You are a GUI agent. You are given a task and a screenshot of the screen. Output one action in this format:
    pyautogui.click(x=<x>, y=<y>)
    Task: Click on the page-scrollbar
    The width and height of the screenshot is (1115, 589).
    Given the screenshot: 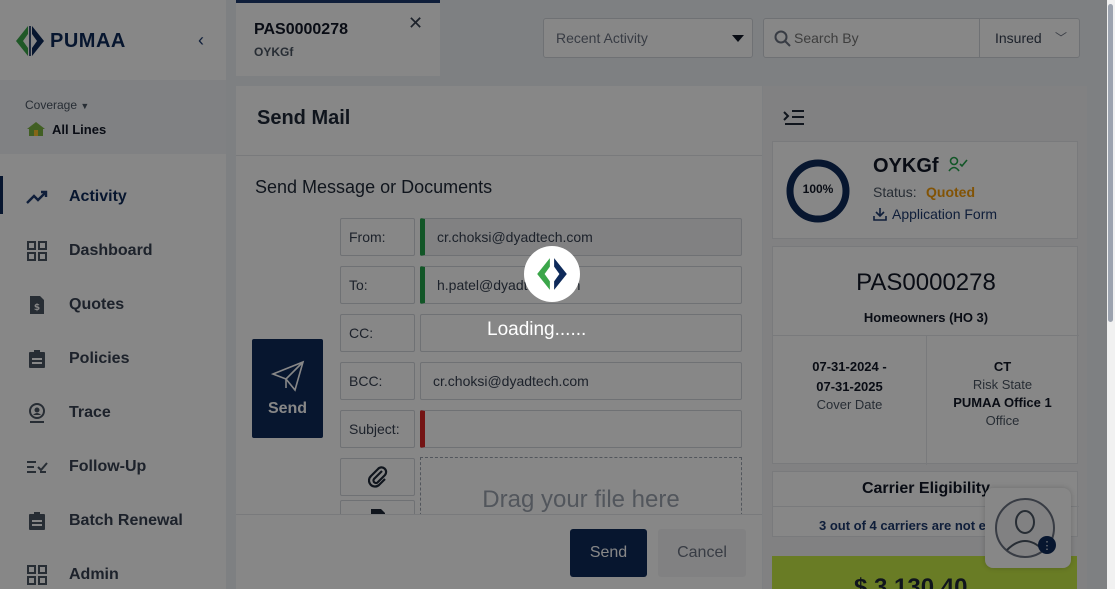 What is the action you would take?
    pyautogui.click(x=1111, y=294)
    